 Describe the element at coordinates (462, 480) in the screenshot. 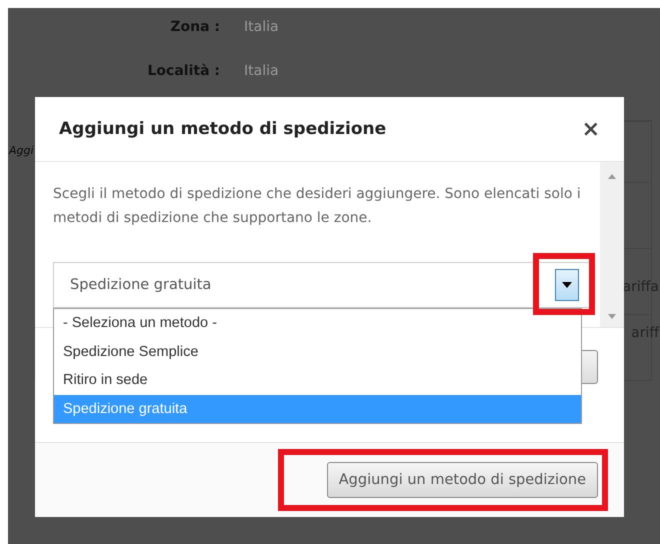

I see `add-method-button: Aggiungi un metodo di spedizione` at that location.